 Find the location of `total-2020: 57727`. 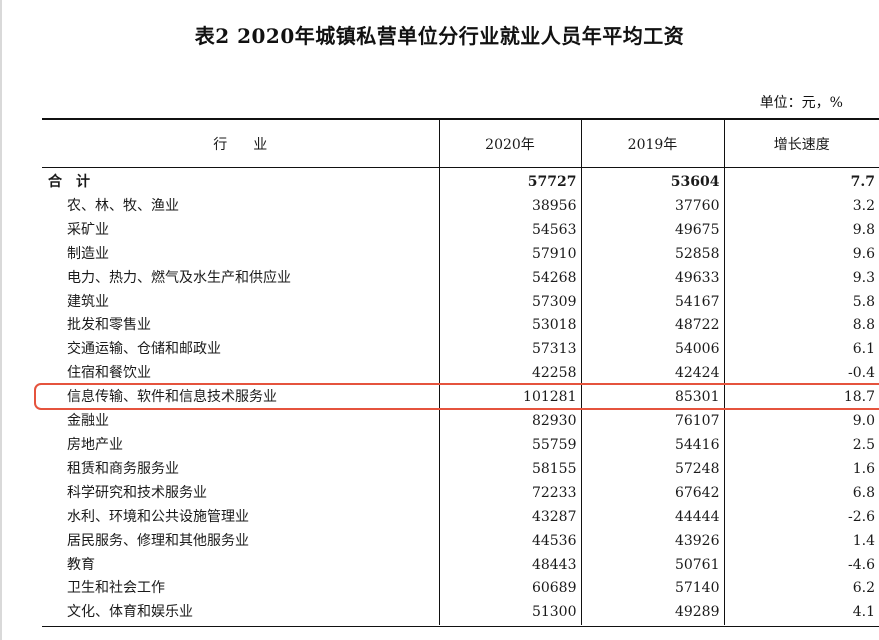

total-2020: 57727 is located at coordinates (509, 181).